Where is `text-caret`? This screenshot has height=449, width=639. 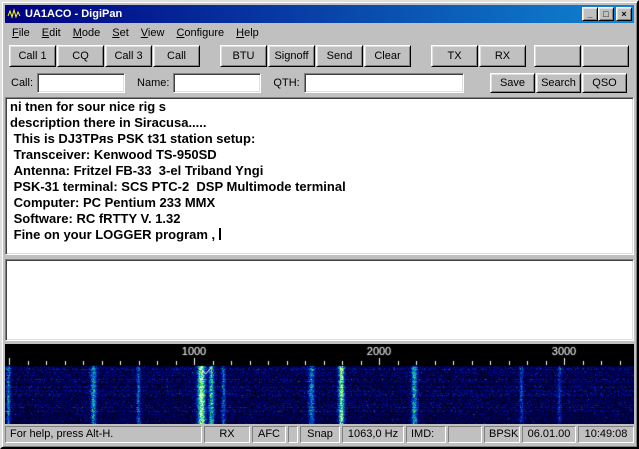 text-caret is located at coordinates (219, 234).